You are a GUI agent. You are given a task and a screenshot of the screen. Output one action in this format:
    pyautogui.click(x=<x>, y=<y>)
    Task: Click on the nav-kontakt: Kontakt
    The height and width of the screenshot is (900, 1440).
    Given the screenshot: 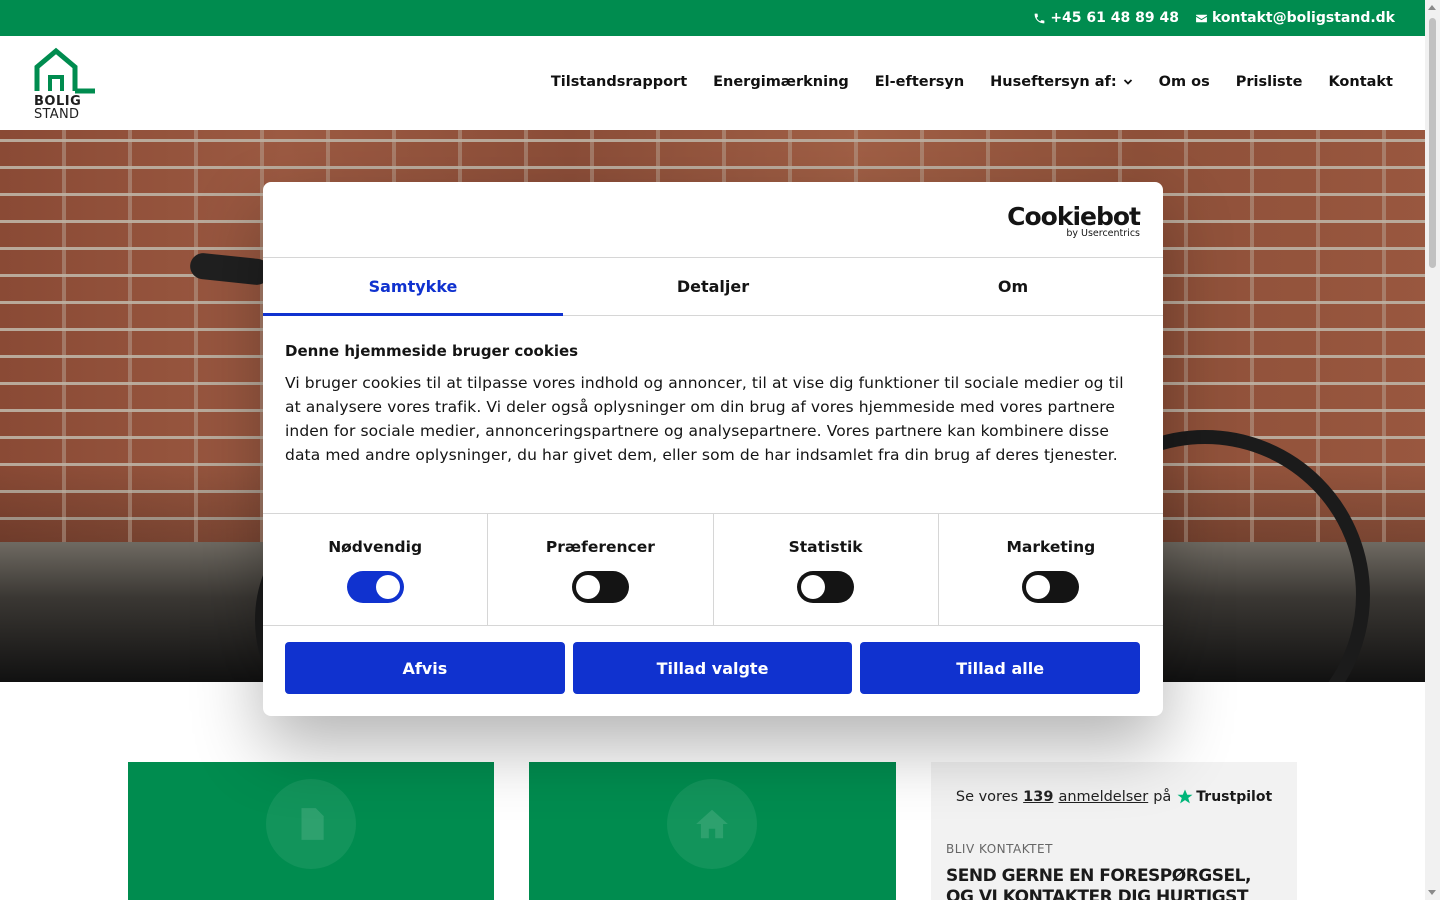 What is the action you would take?
    pyautogui.click(x=1360, y=82)
    